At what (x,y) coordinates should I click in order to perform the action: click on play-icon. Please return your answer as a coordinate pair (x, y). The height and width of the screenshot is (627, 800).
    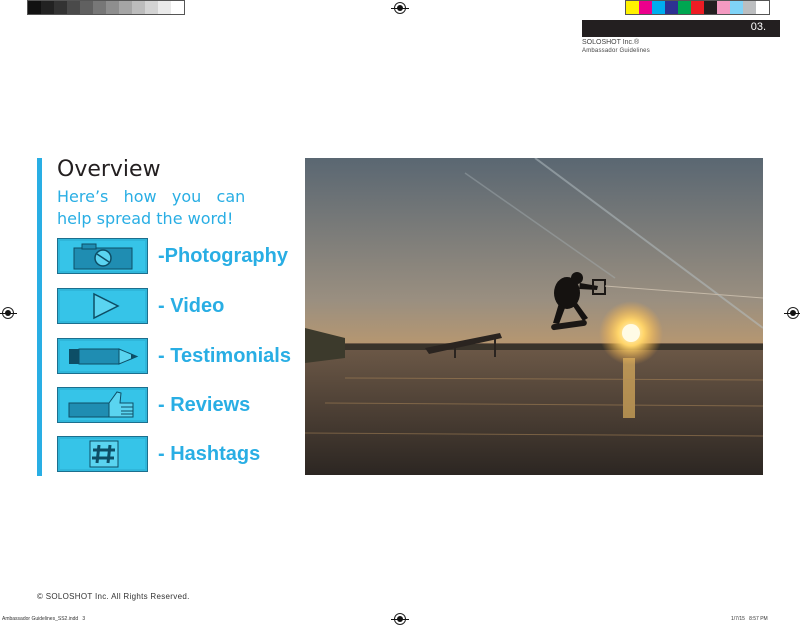
    Looking at the image, I should click on (106, 306).